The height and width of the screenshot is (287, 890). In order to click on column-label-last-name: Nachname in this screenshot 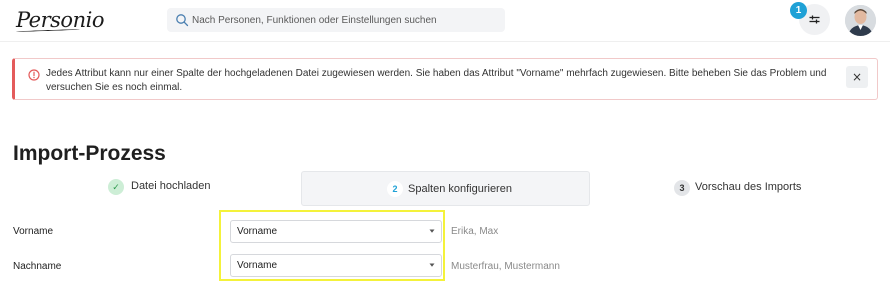, I will do `click(37, 266)`.